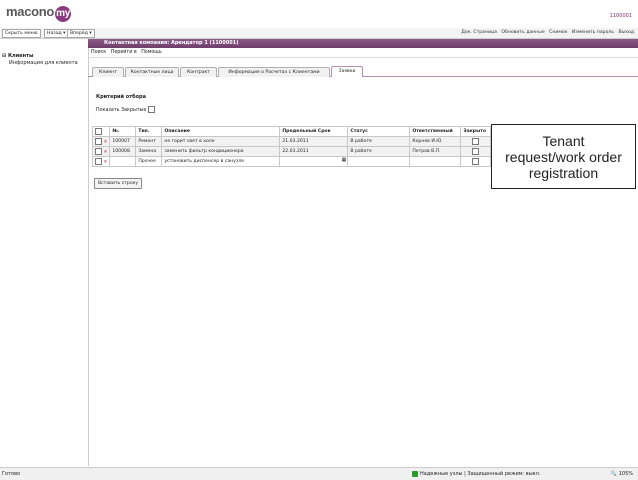 The image size is (638, 480). Describe the element at coordinates (379, 161) in the screenshot. I see `cell-status` at that location.